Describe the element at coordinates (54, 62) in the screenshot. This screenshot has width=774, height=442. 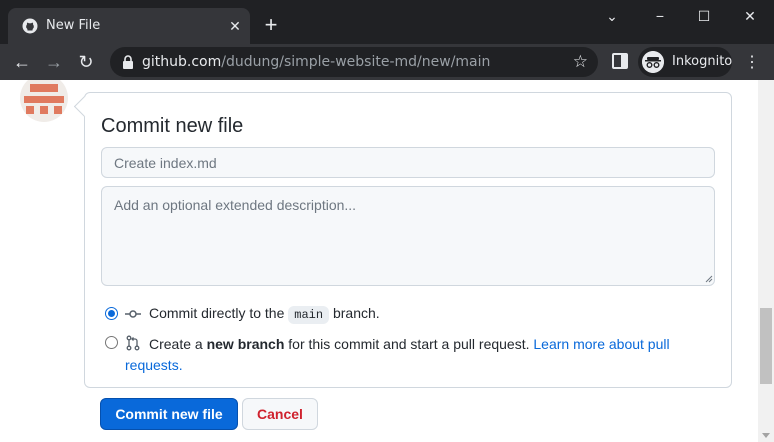
I see `forward-icon: →` at that location.